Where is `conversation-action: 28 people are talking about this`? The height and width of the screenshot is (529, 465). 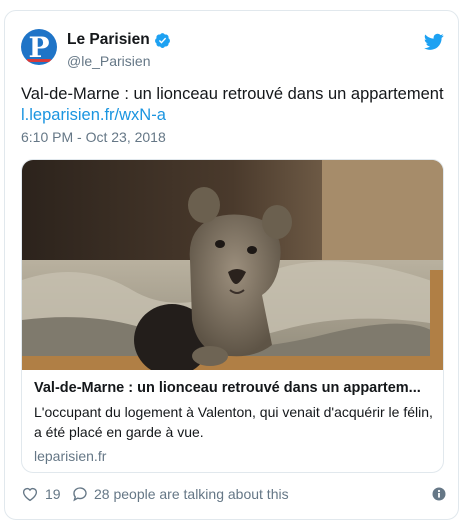 conversation-action: 28 people are talking about this is located at coordinates (180, 494).